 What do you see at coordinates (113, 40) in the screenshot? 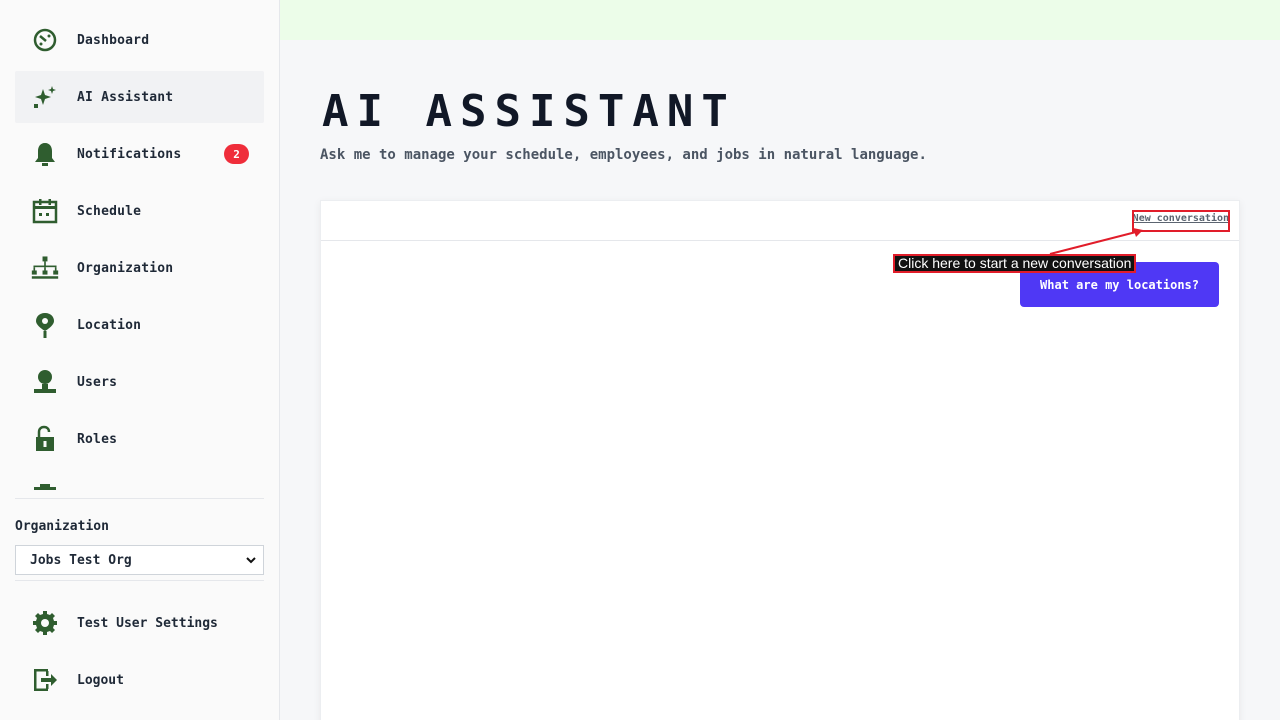
I see `sidebar-item-label: Dashboard` at bounding box center [113, 40].